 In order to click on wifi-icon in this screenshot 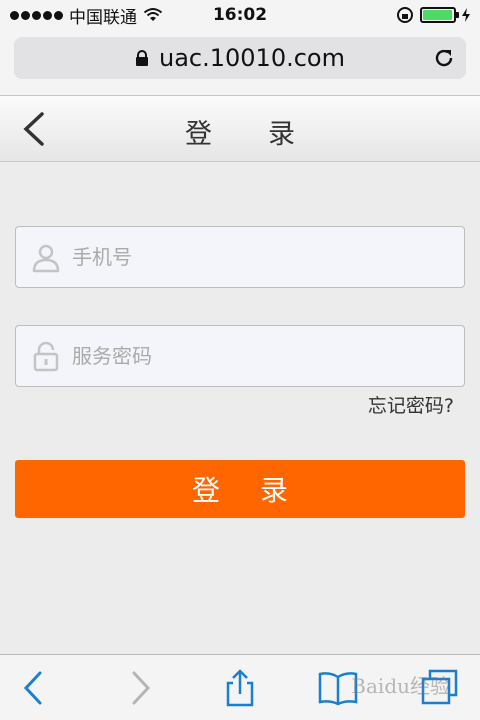, I will do `click(153, 14)`.